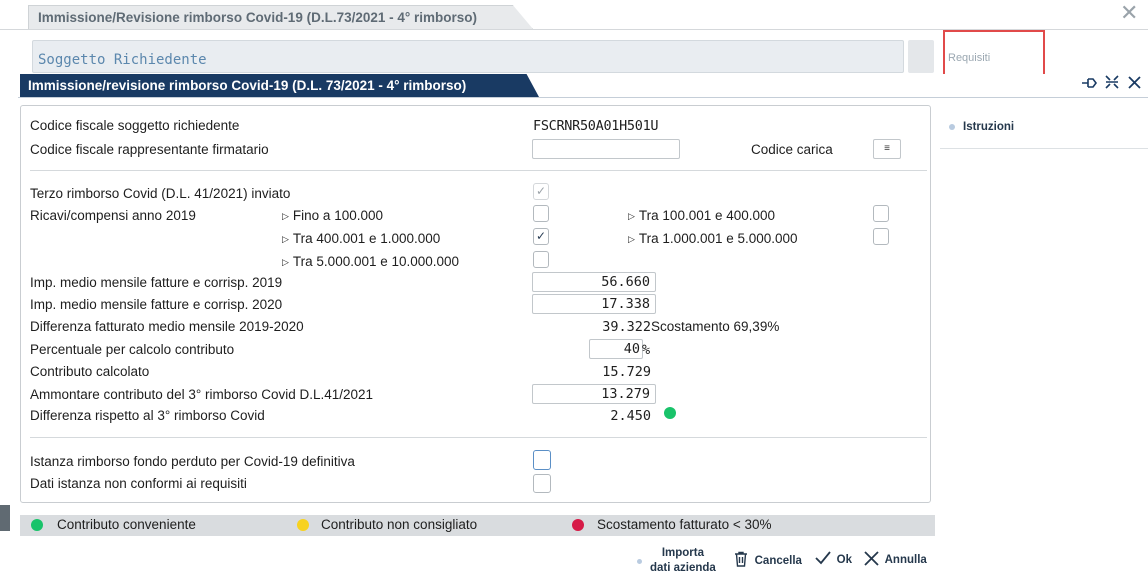 The width and height of the screenshot is (1148, 578). Describe the element at coordinates (1134, 85) in the screenshot. I see `close-icon` at that location.